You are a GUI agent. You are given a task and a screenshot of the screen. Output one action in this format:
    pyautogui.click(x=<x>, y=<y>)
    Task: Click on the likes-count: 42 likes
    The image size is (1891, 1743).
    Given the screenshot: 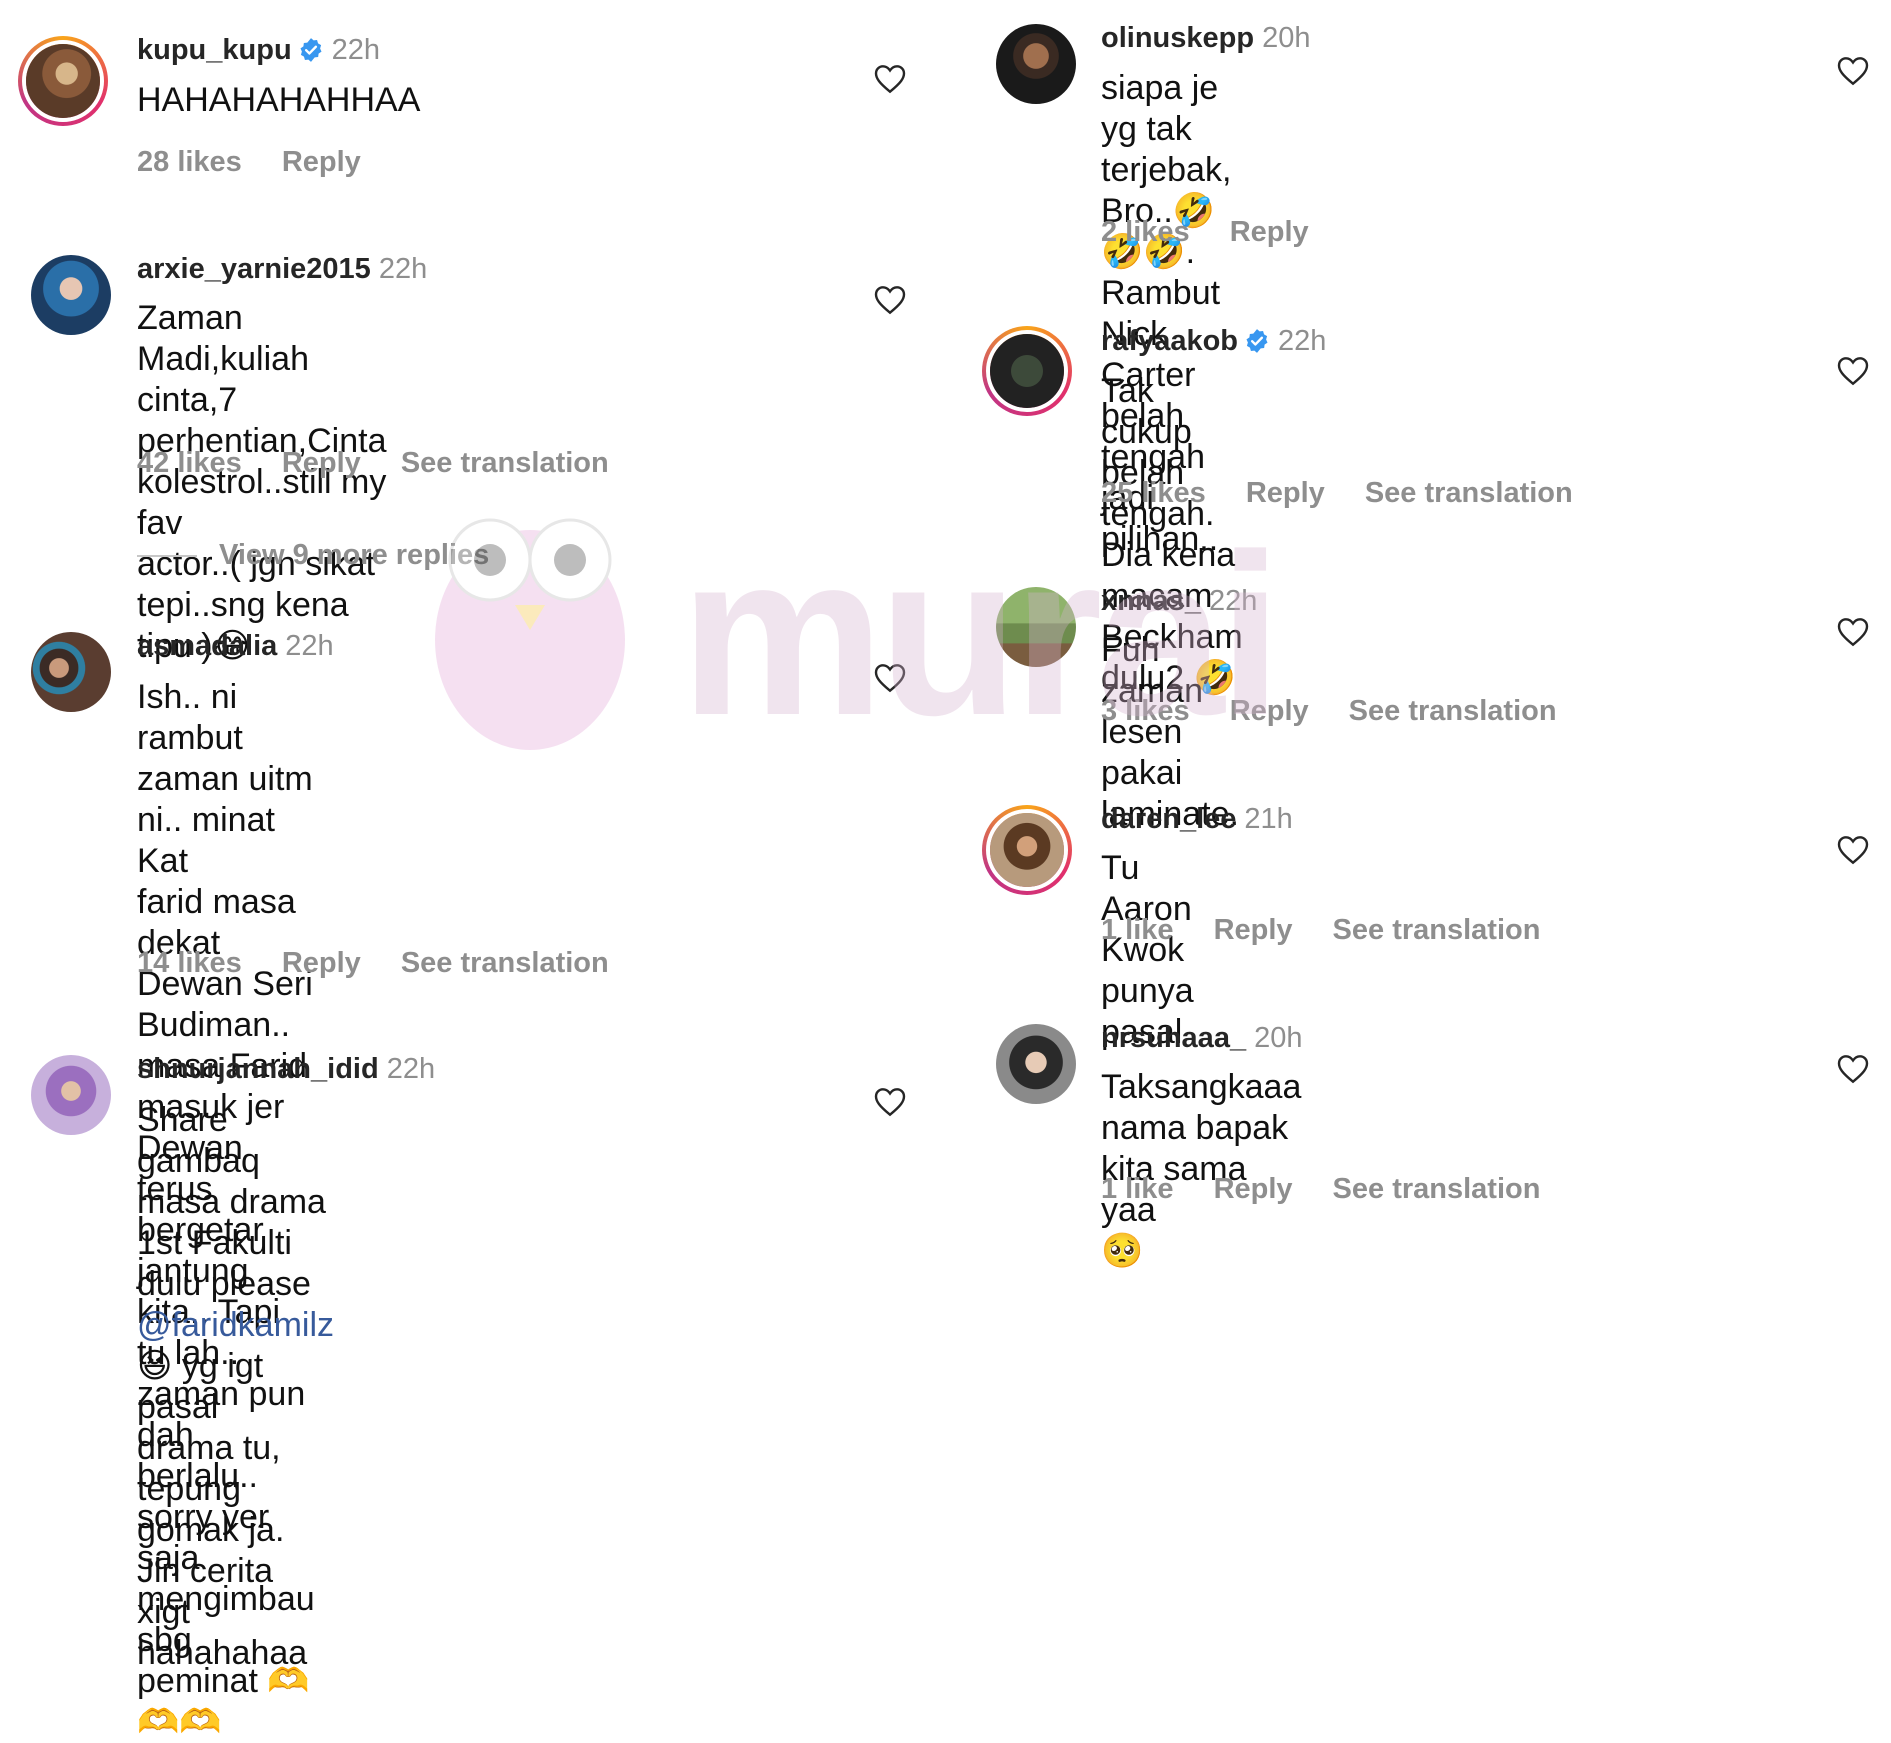 What is the action you would take?
    pyautogui.click(x=189, y=463)
    